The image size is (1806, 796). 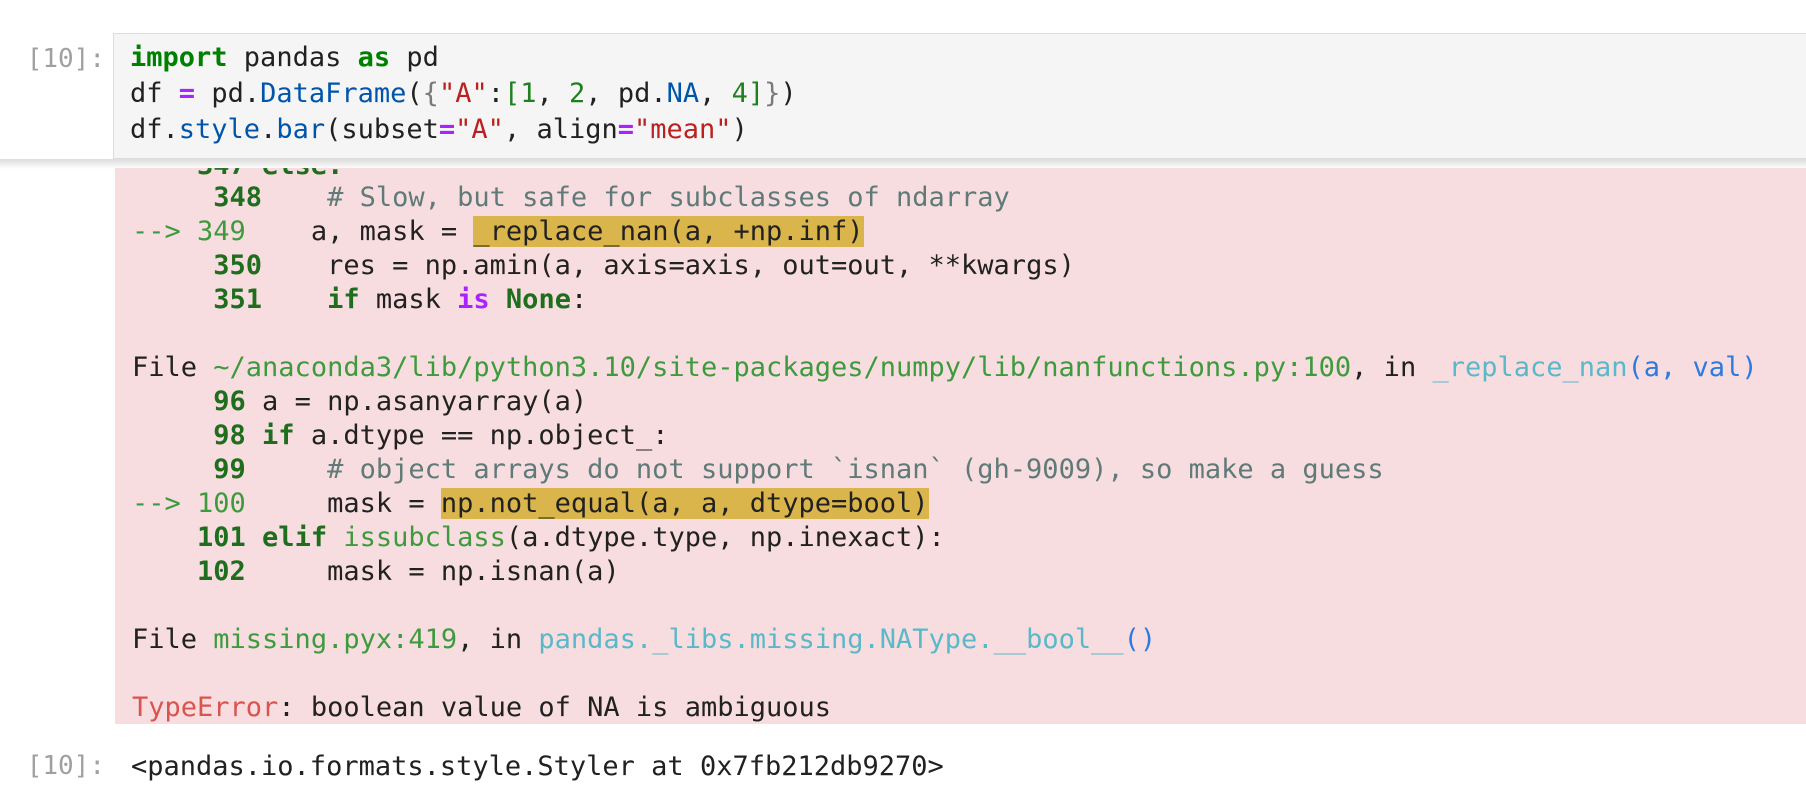 What do you see at coordinates (1692, 367) in the screenshot?
I see `function-args: (a, val)` at bounding box center [1692, 367].